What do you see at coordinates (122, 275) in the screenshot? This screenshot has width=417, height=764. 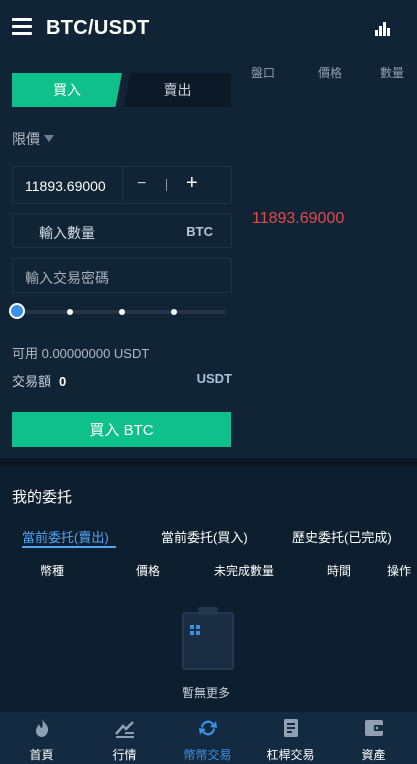 I see `password-input: 輸入交易密碼` at bounding box center [122, 275].